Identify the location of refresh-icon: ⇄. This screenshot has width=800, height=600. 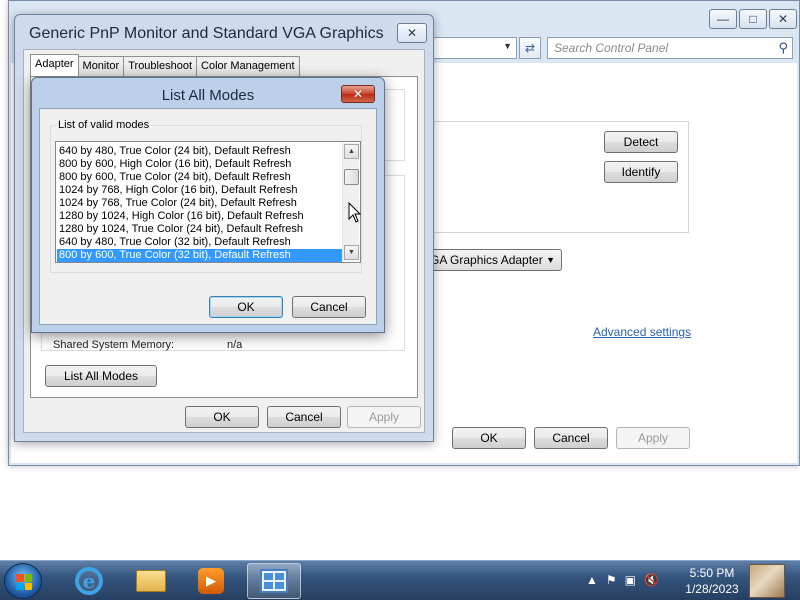
(530, 48).